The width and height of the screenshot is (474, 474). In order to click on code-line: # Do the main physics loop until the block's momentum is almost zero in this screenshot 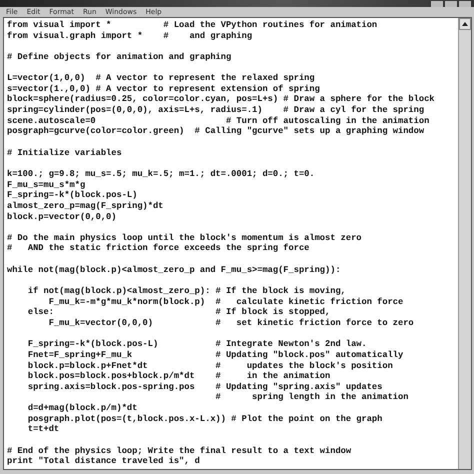, I will do `click(185, 238)`.